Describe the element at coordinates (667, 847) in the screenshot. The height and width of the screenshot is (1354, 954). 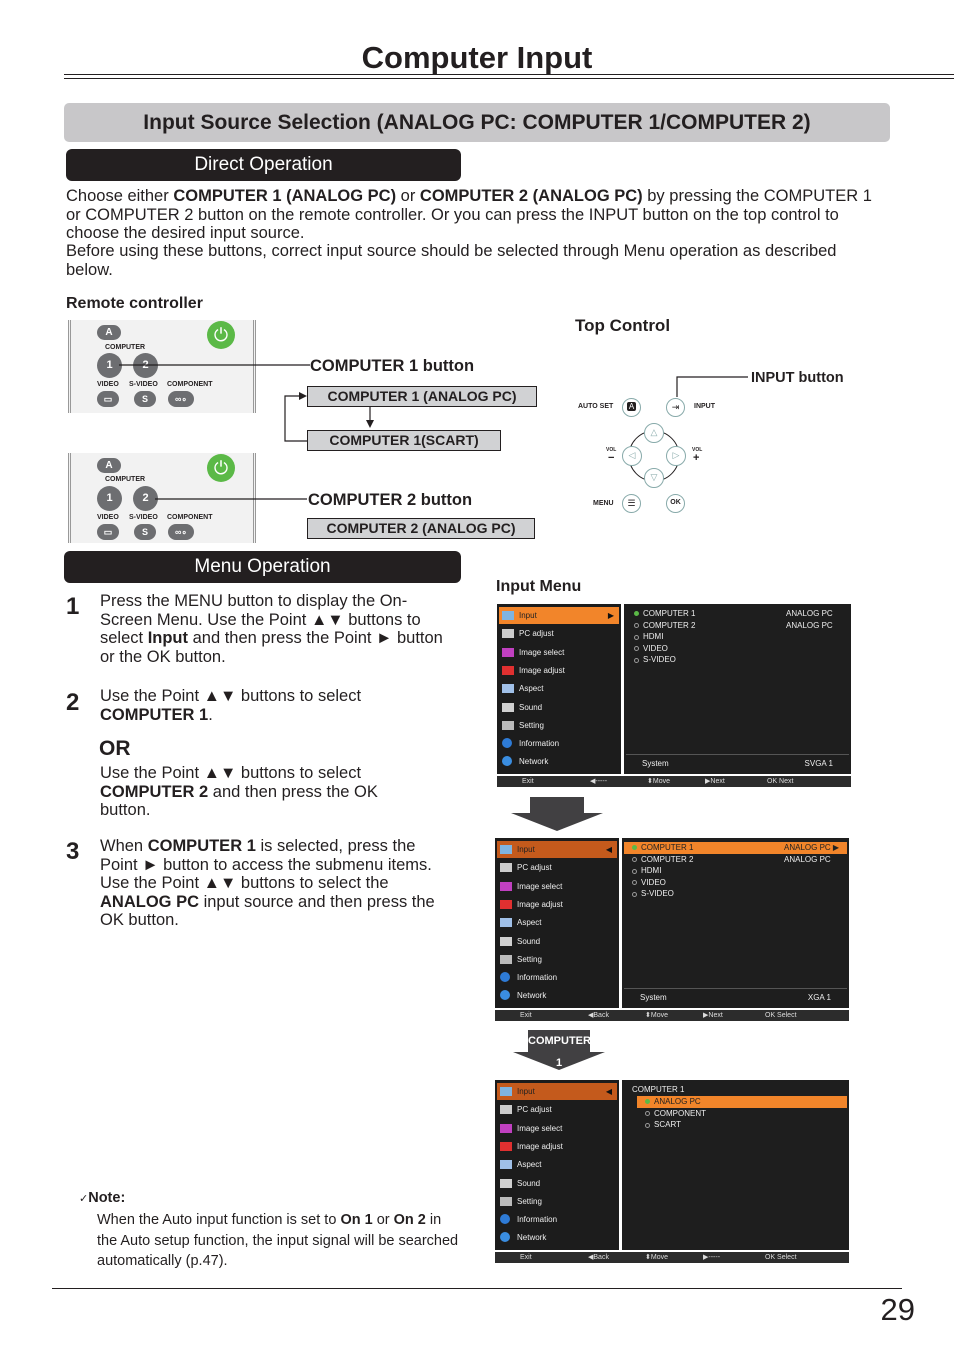
I see `osd-input-name: COMPUTER 1` at that location.